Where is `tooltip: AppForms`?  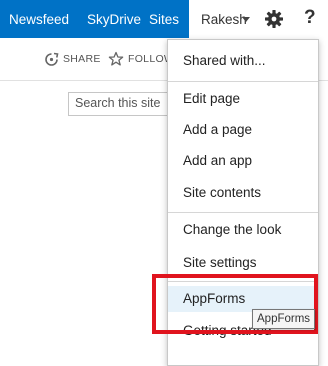 tooltip: AppForms is located at coordinates (284, 319).